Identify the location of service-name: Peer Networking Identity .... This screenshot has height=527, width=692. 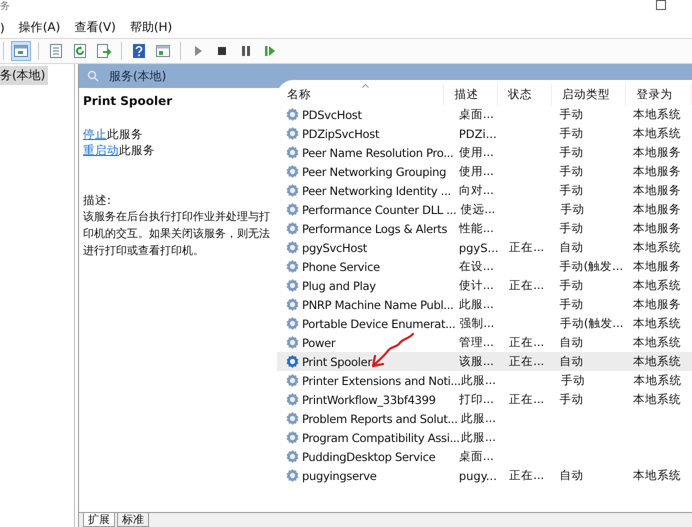
(376, 191).